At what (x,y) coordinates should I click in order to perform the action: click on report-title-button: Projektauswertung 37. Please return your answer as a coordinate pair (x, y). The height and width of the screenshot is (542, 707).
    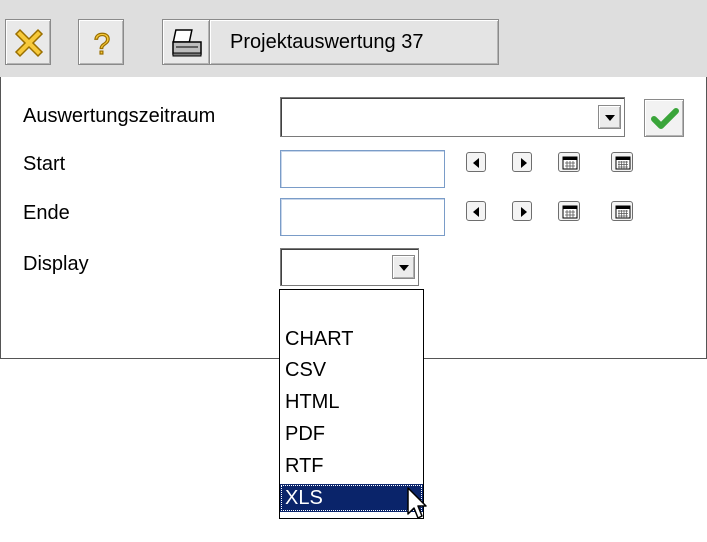
    Looking at the image, I should click on (354, 42).